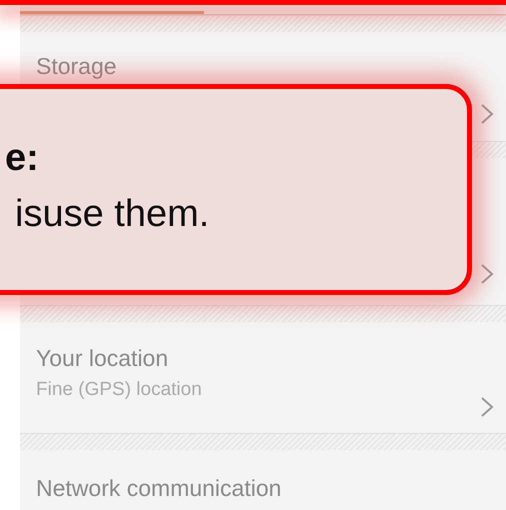  Describe the element at coordinates (76, 67) in the screenshot. I see `permission-title: Storage` at that location.